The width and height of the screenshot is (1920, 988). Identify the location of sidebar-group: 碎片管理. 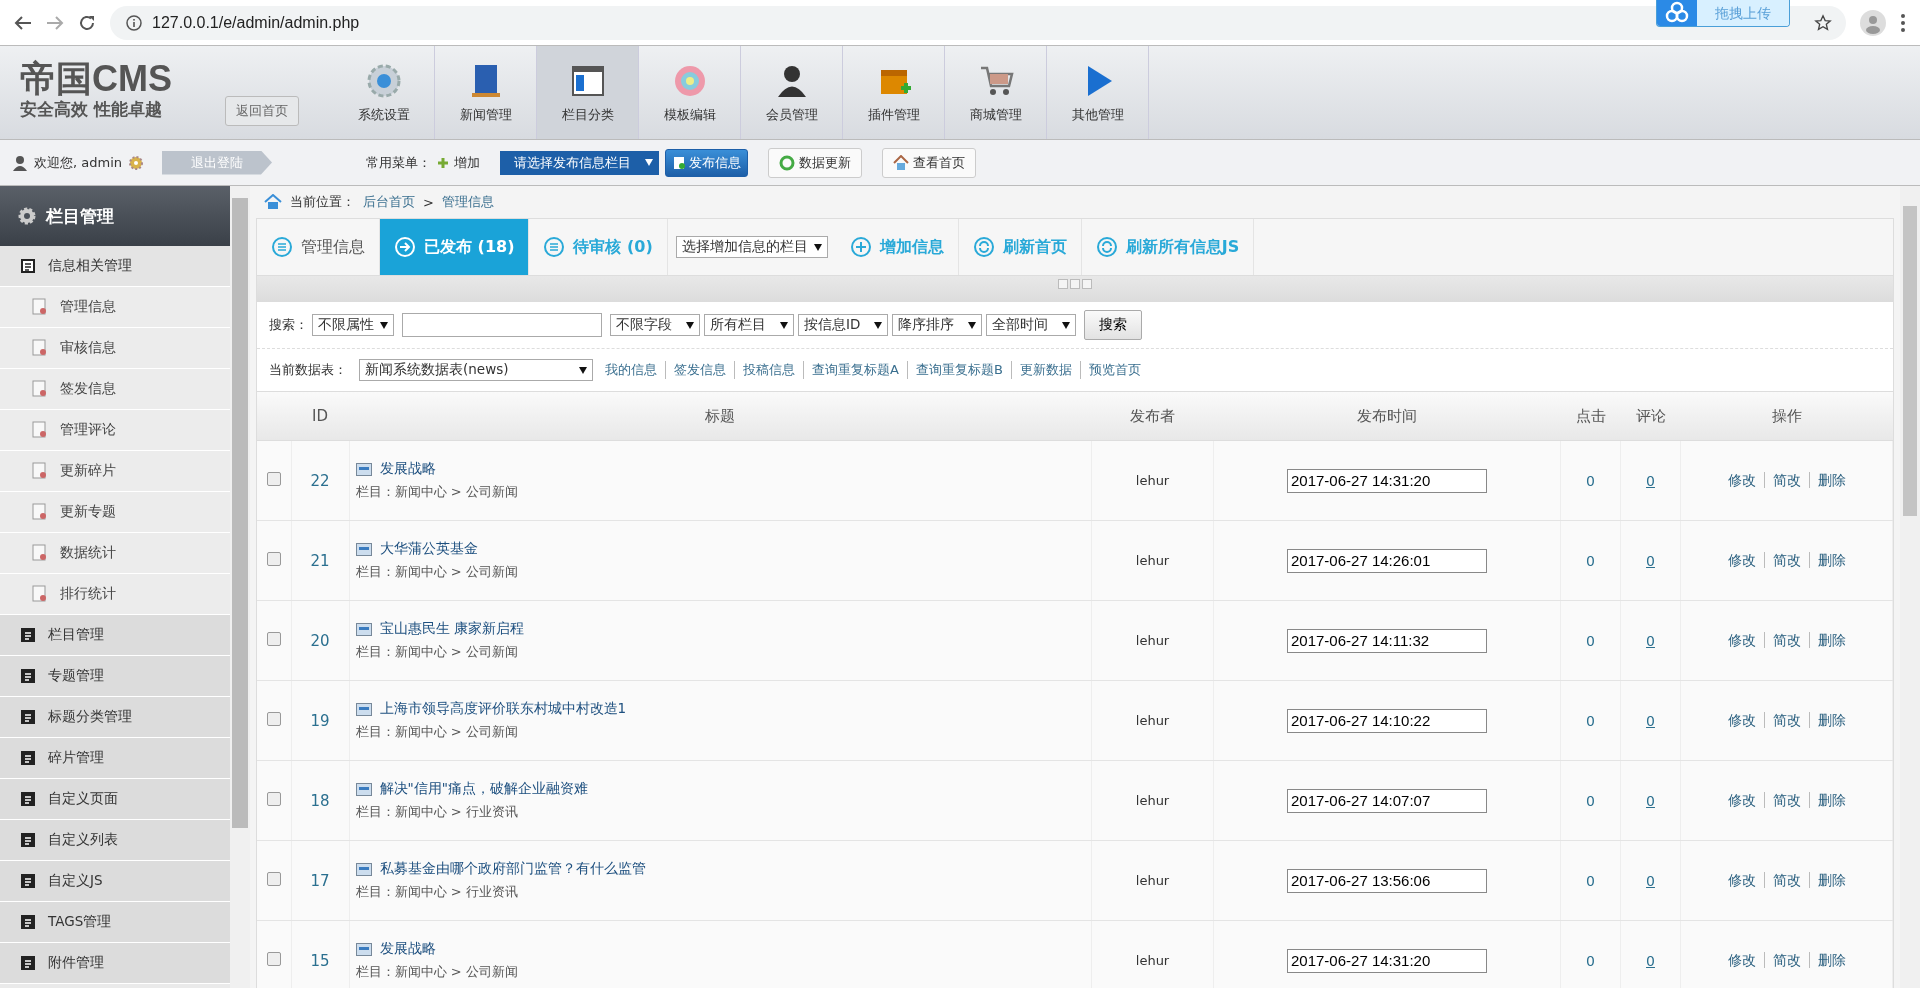
(115, 758).